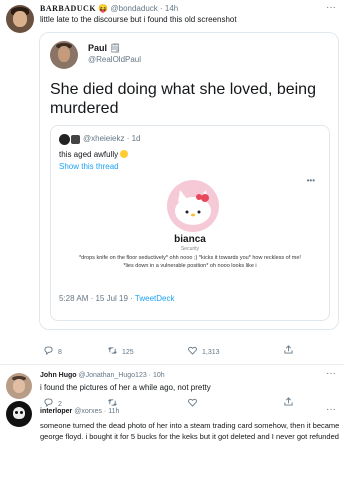 This screenshot has height=480, width=344. I want to click on more-icon: •••, so click(310, 180).